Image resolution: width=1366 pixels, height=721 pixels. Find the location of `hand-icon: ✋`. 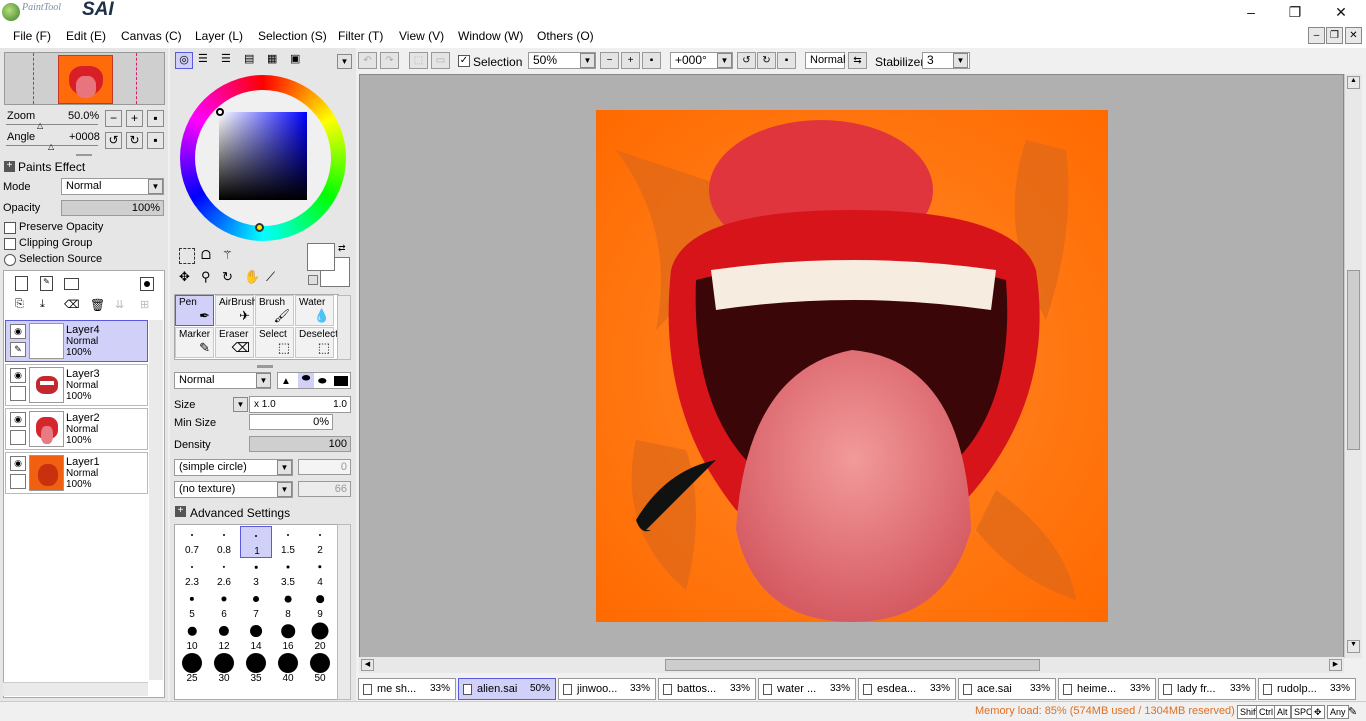

hand-icon: ✋ is located at coordinates (252, 277).